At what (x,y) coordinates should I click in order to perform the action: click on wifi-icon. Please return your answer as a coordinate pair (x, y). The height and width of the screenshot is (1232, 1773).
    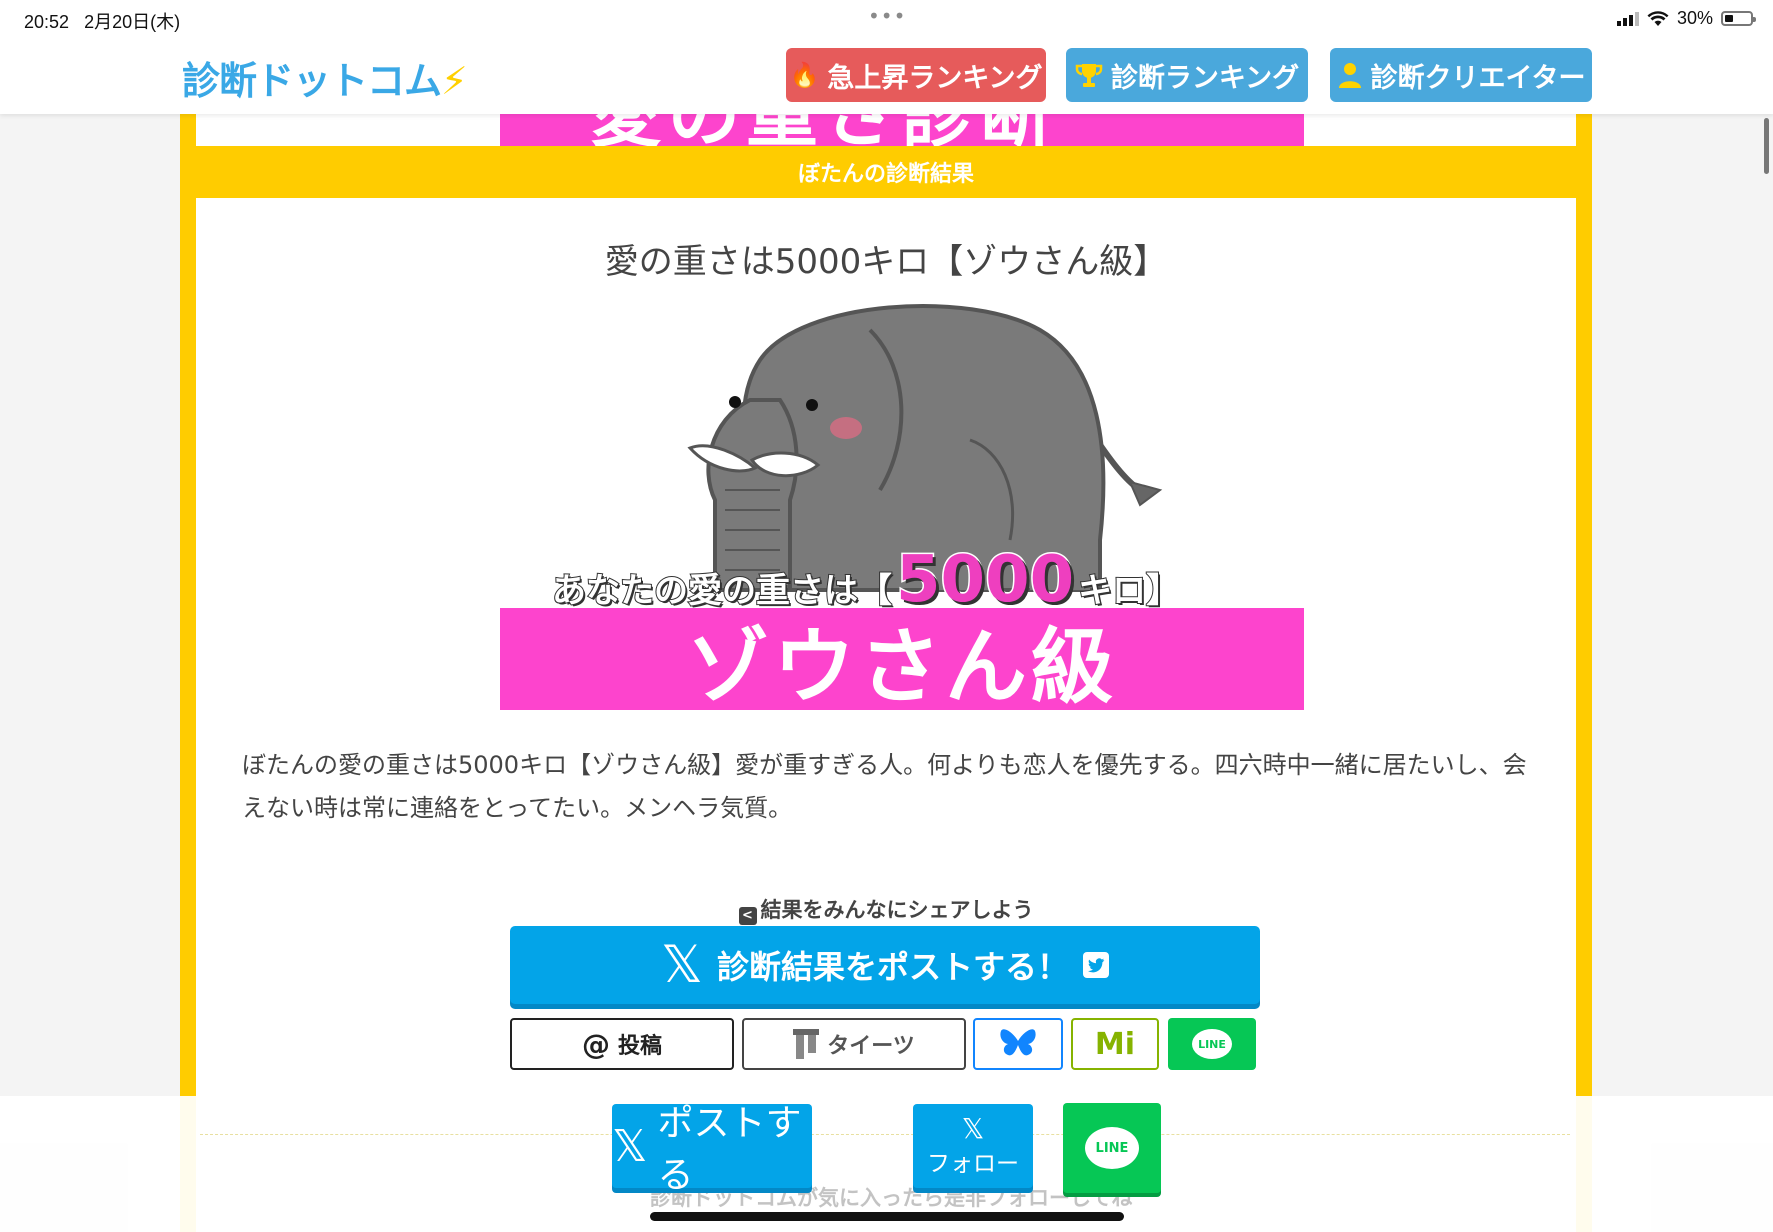
    Looking at the image, I should click on (1658, 18).